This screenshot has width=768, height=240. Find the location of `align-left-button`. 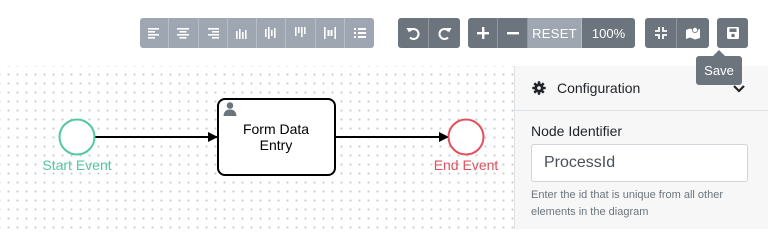

align-left-button is located at coordinates (155, 33).